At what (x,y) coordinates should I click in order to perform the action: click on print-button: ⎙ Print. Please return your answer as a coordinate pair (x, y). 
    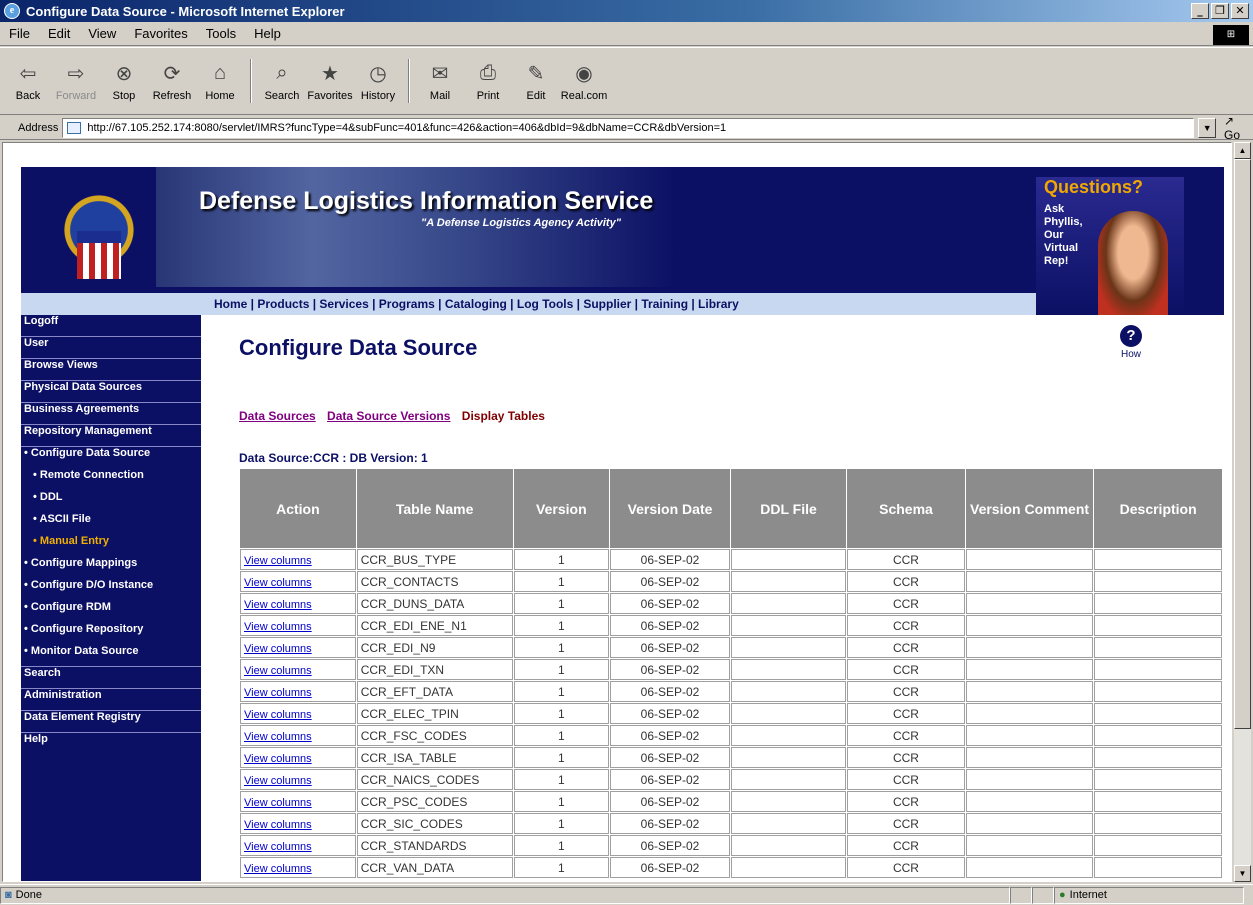
    Looking at the image, I should click on (488, 81).